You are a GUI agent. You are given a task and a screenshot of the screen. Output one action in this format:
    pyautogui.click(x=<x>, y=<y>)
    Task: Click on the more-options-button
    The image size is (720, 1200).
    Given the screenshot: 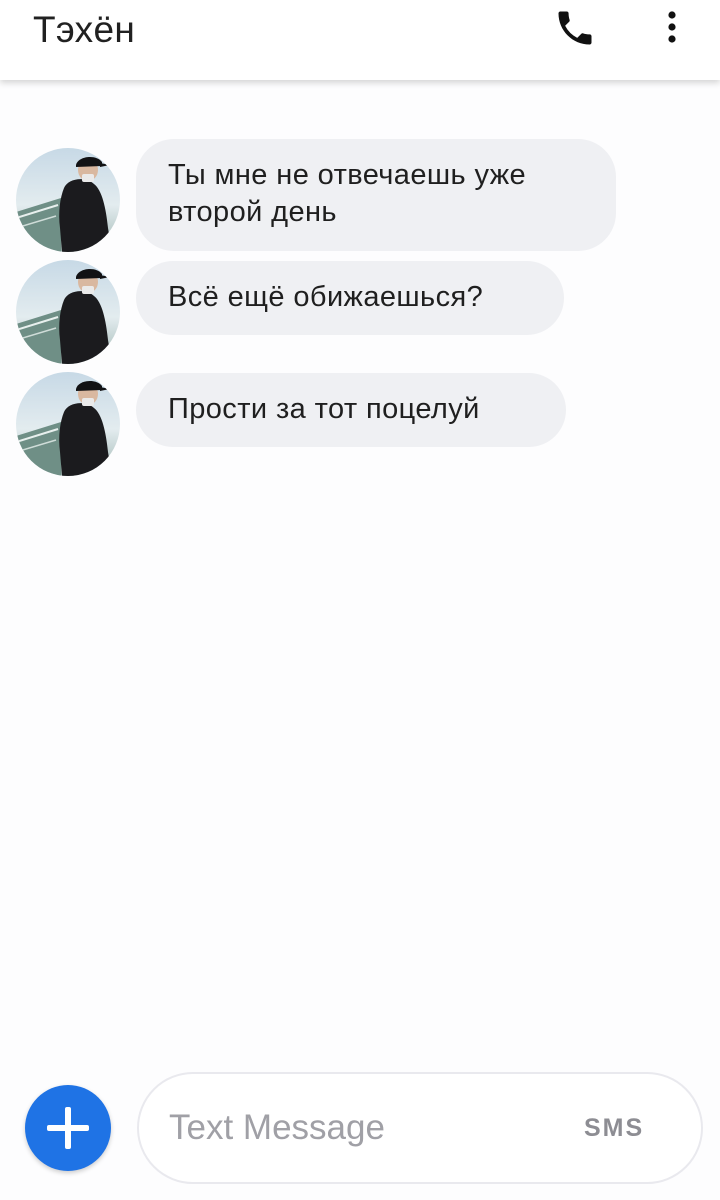 What is the action you would take?
    pyautogui.click(x=672, y=28)
    